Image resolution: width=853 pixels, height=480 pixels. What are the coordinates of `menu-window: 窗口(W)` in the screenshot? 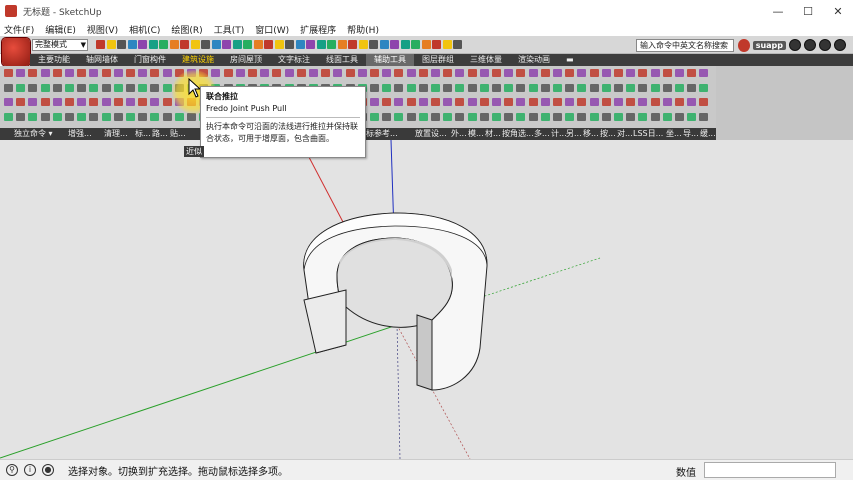 It's located at (272, 29).